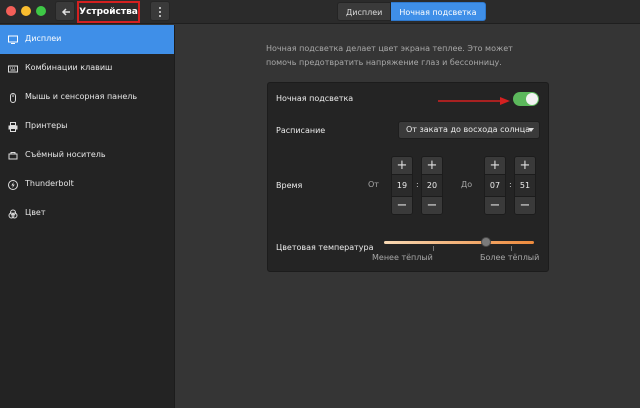 The height and width of the screenshot is (408, 640). What do you see at coordinates (108, 12) in the screenshot?
I see `window-title: Устройства` at bounding box center [108, 12].